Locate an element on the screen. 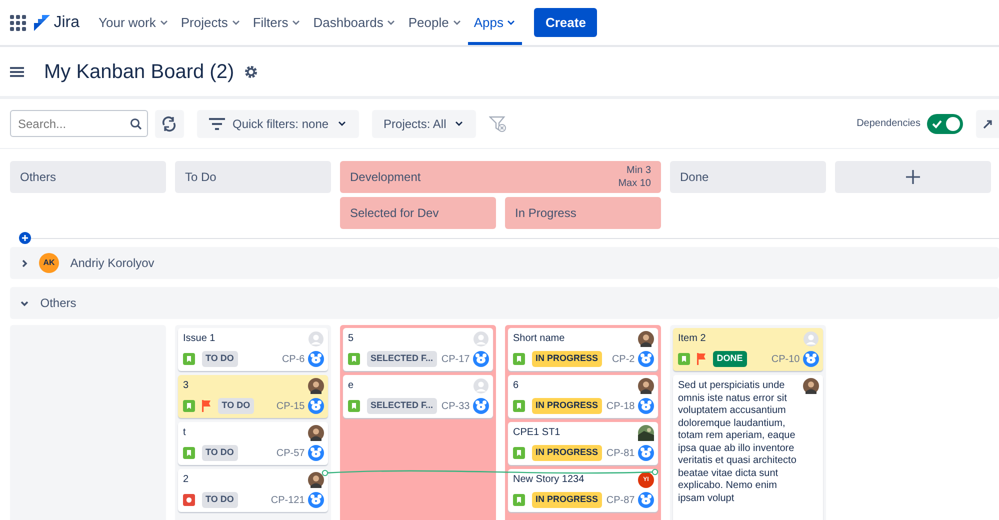 The height and width of the screenshot is (520, 999). refresh-button is located at coordinates (169, 124).